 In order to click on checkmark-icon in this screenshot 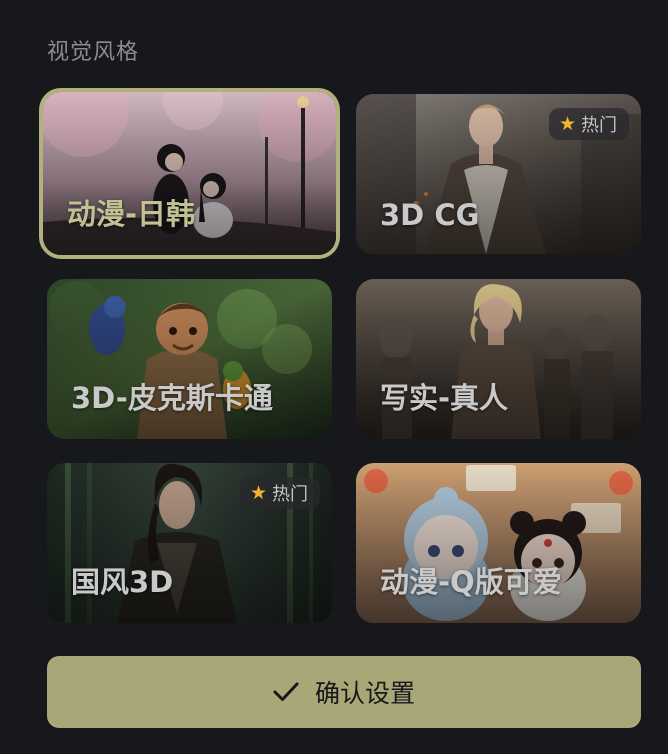, I will do `click(286, 691)`.